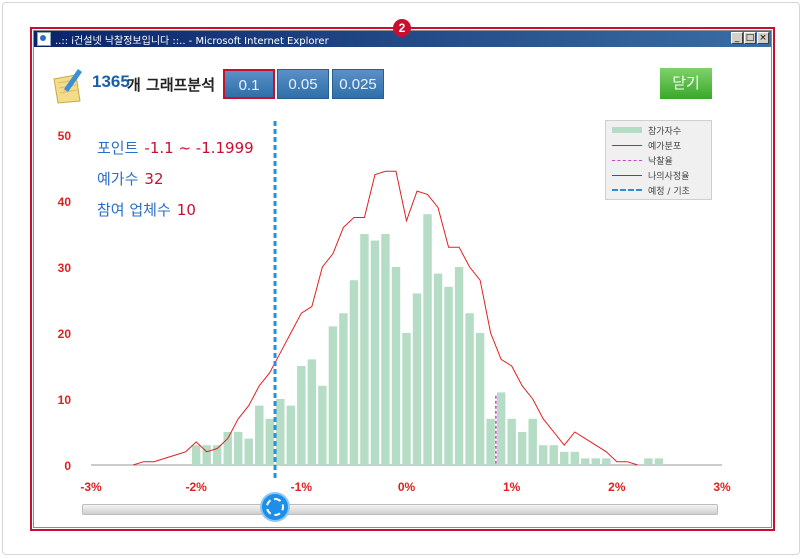 The height and width of the screenshot is (559, 804). Describe the element at coordinates (627, 190) in the screenshot. I see `legend-swatch-base` at that location.